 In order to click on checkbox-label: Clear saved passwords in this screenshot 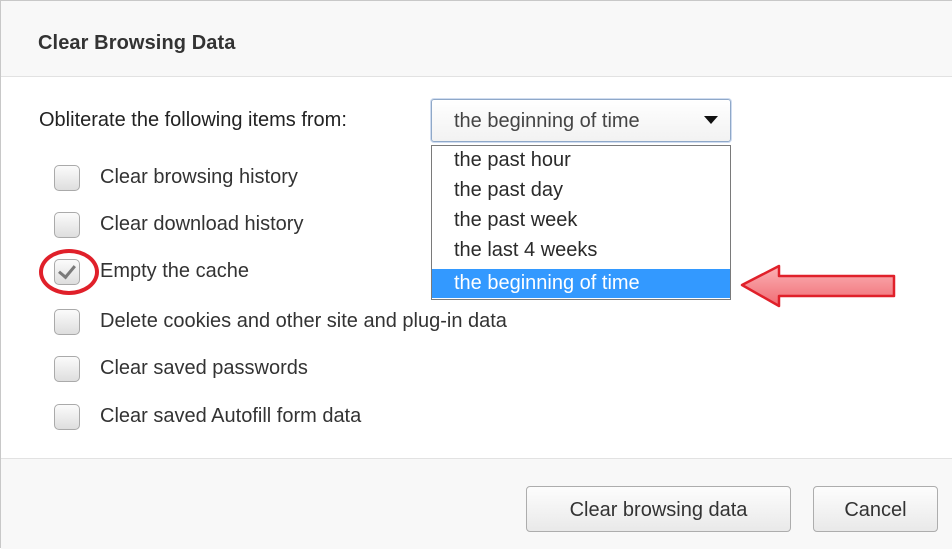, I will do `click(204, 368)`.